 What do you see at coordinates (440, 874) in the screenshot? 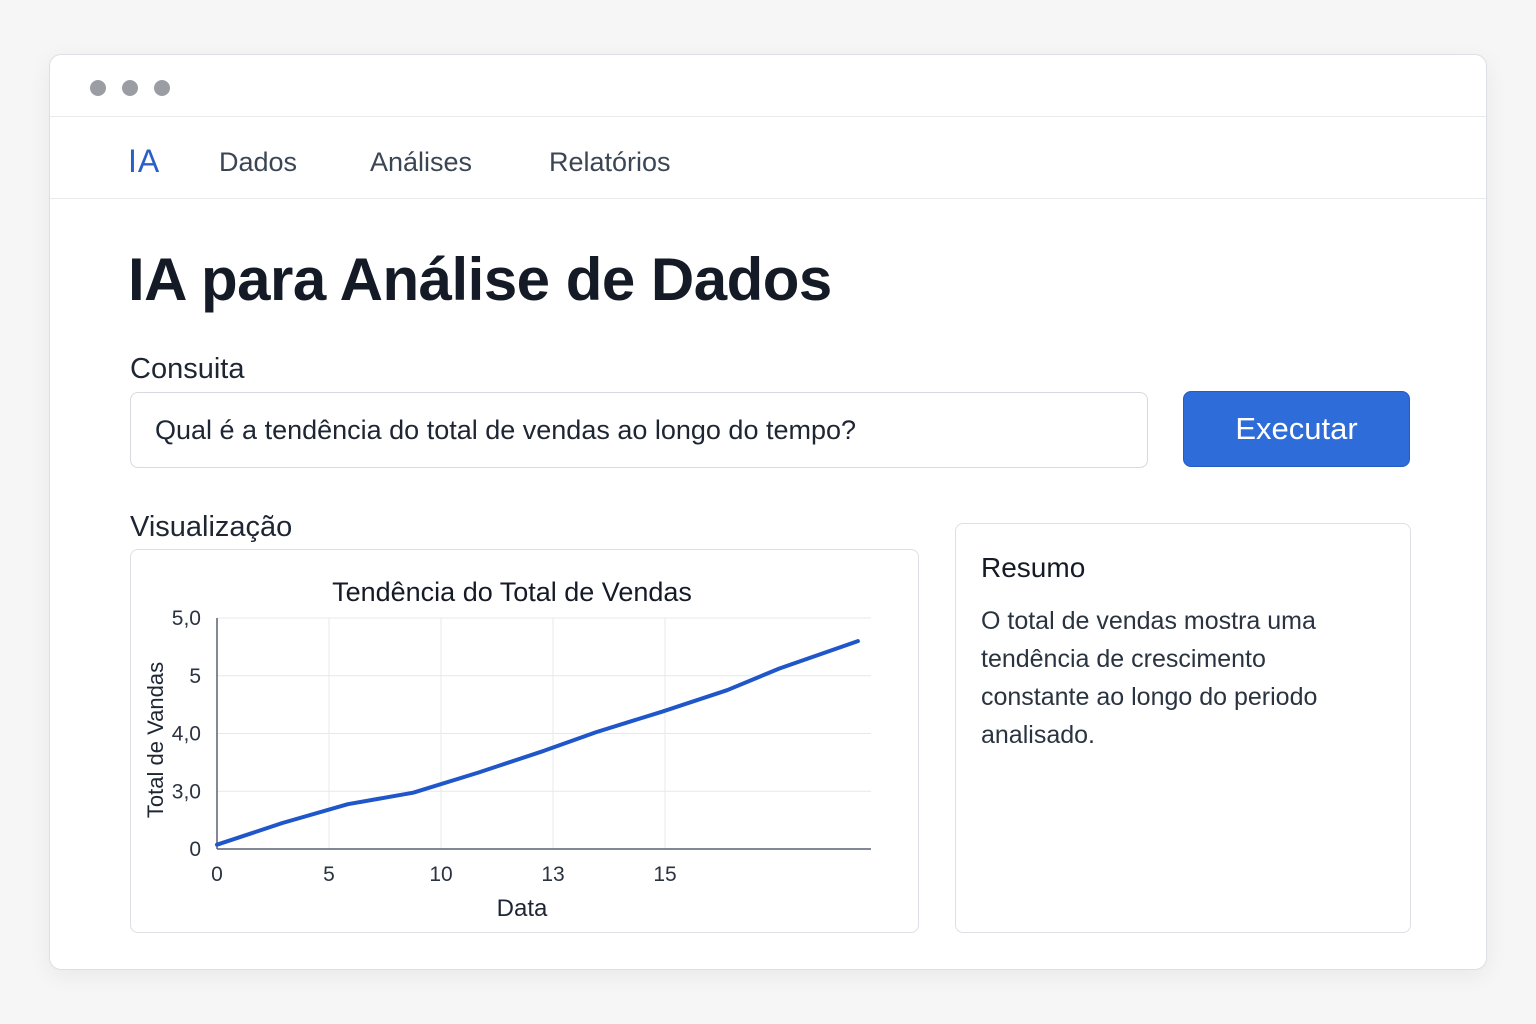
I see `x-tick-label: 10` at bounding box center [440, 874].